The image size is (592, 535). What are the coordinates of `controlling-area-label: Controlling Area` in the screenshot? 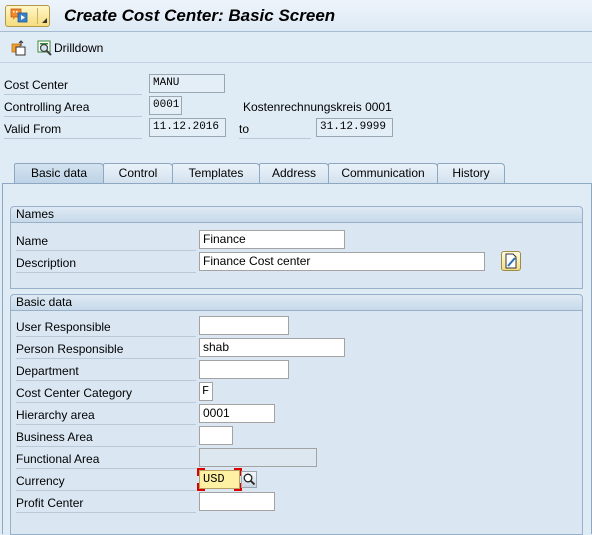 It's located at (73, 107).